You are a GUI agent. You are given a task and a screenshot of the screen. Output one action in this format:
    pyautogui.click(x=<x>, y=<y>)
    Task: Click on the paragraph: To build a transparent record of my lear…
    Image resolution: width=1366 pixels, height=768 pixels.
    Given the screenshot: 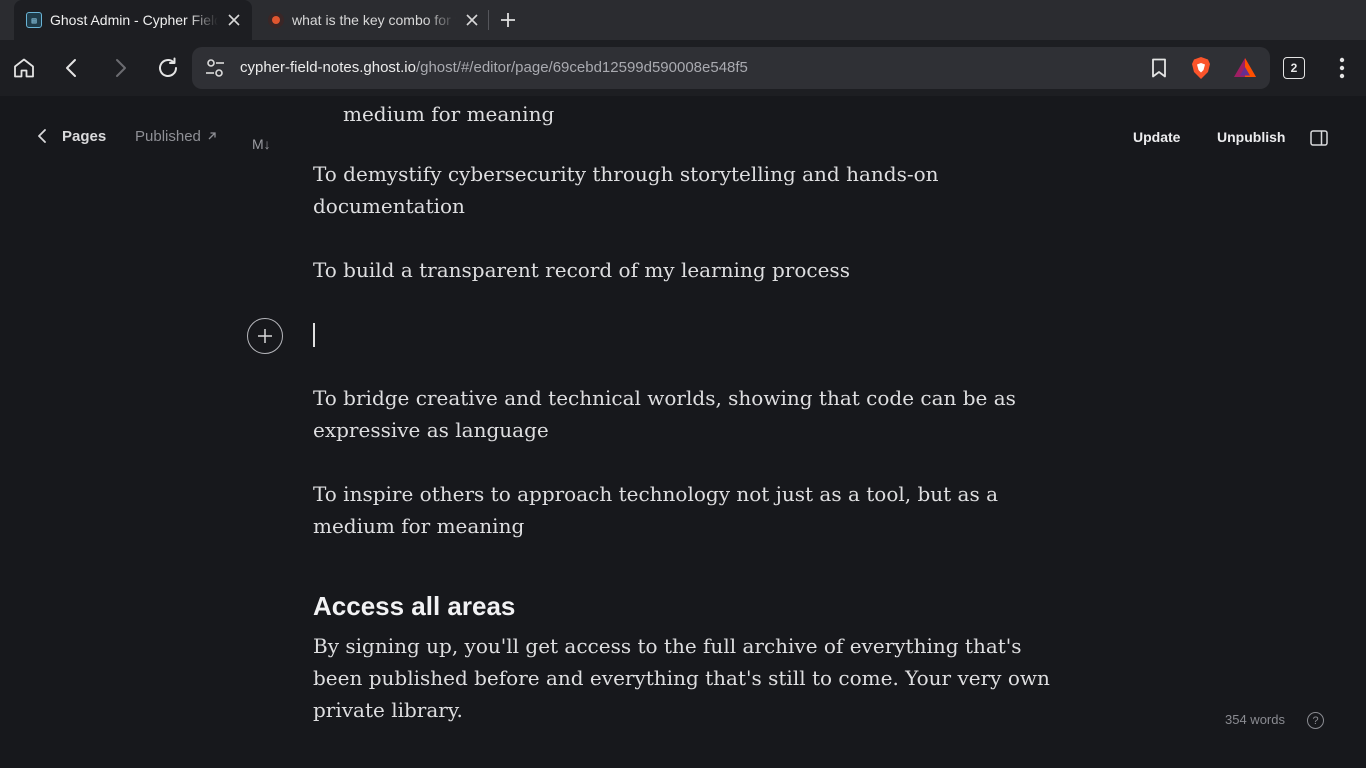 What is the action you would take?
    pyautogui.click(x=683, y=270)
    